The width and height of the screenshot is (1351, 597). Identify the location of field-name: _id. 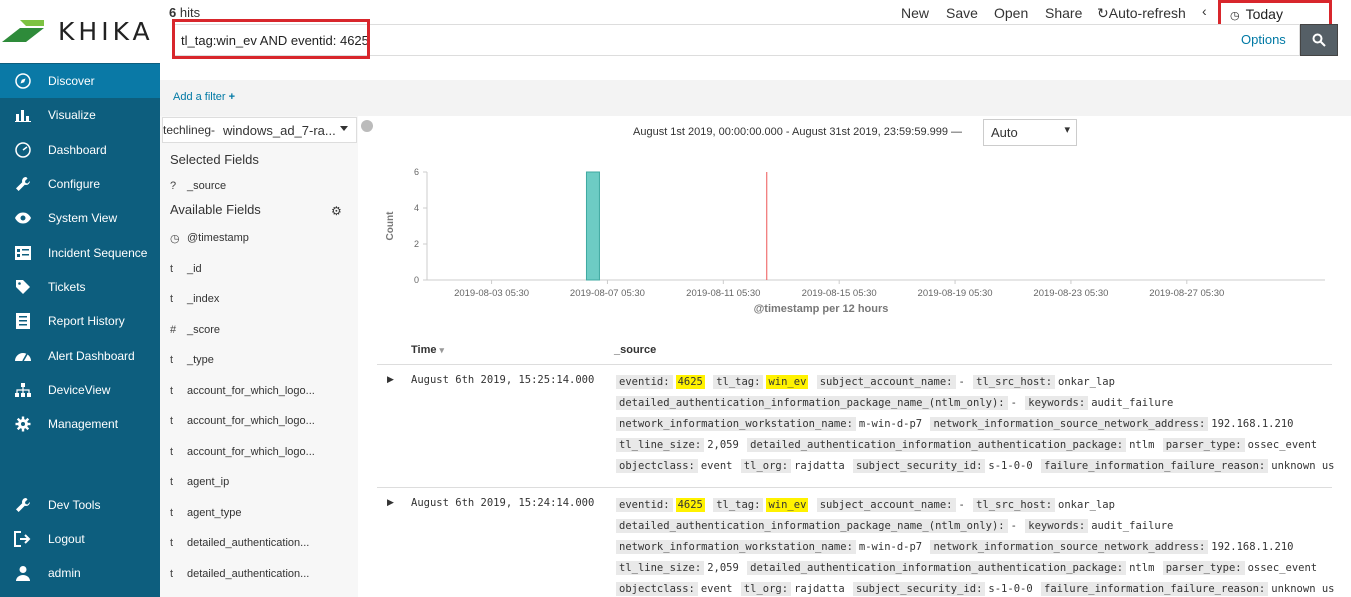
(194, 268).